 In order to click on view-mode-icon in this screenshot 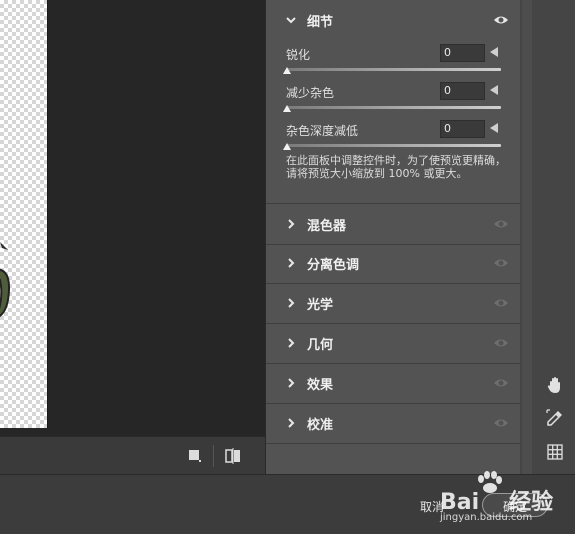, I will do `click(195, 456)`.